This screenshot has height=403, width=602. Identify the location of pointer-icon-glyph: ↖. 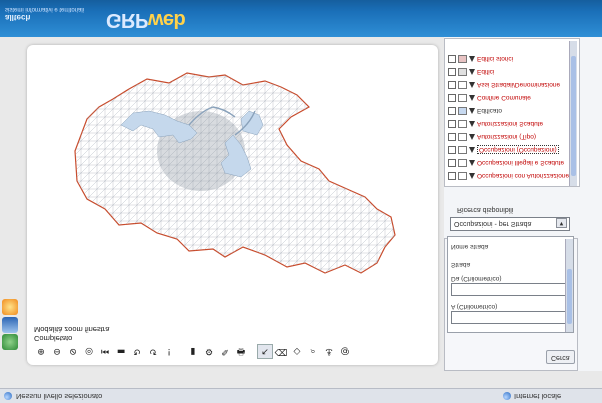
(265, 351).